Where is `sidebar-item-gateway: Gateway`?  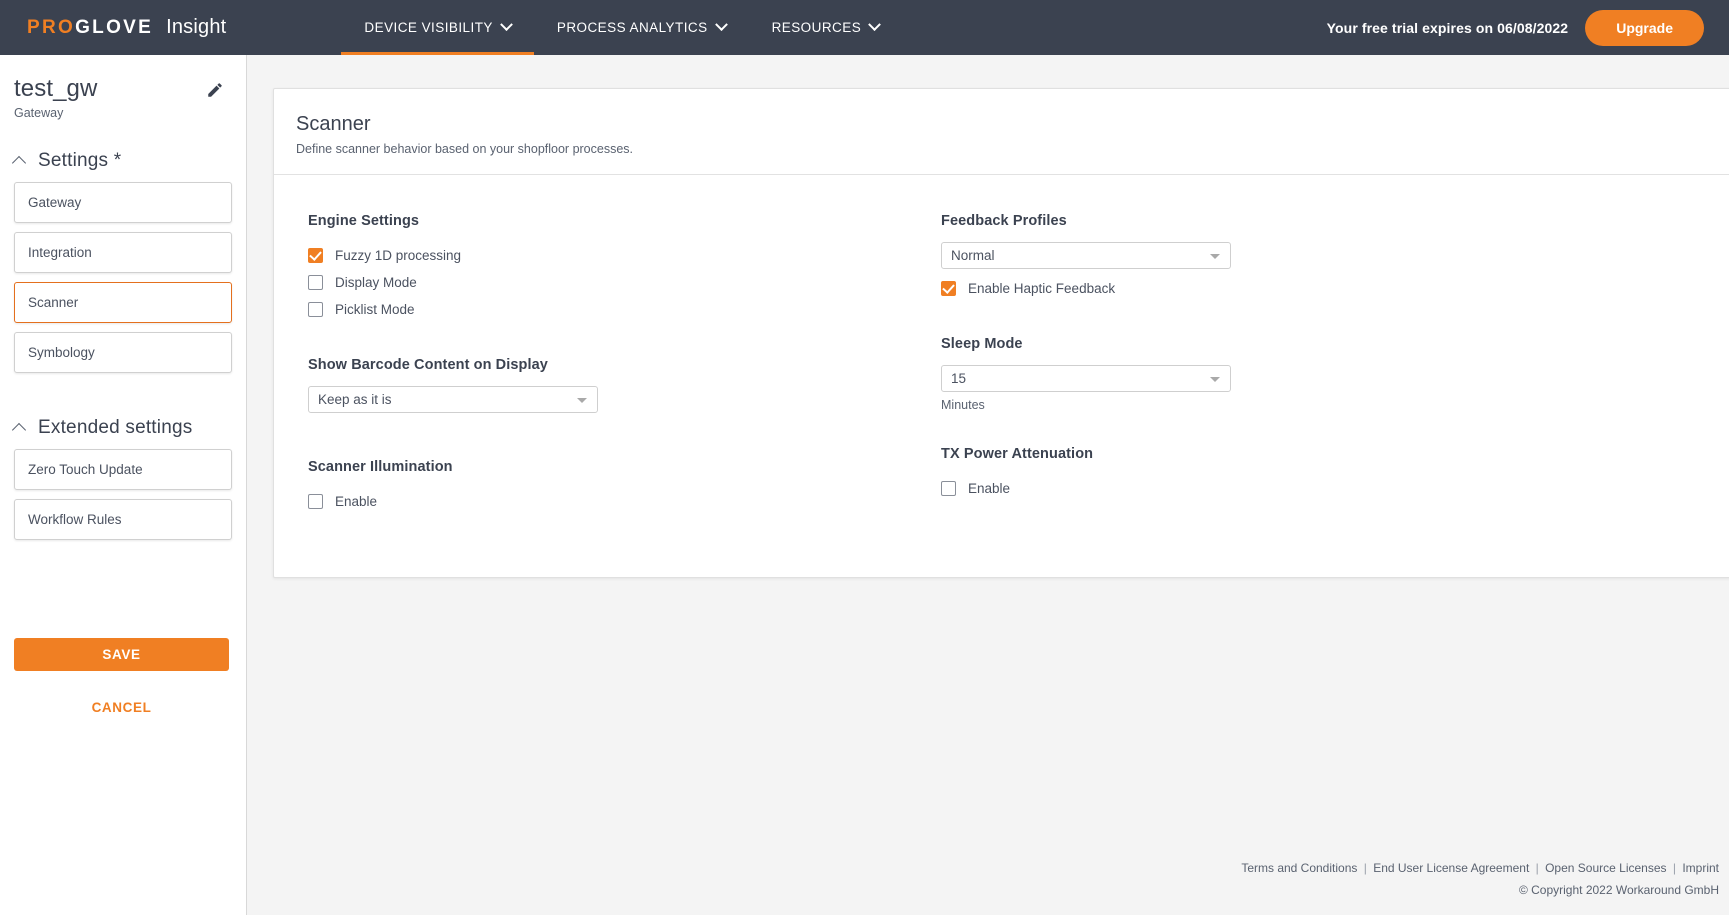
sidebar-item-gateway: Gateway is located at coordinates (123, 202).